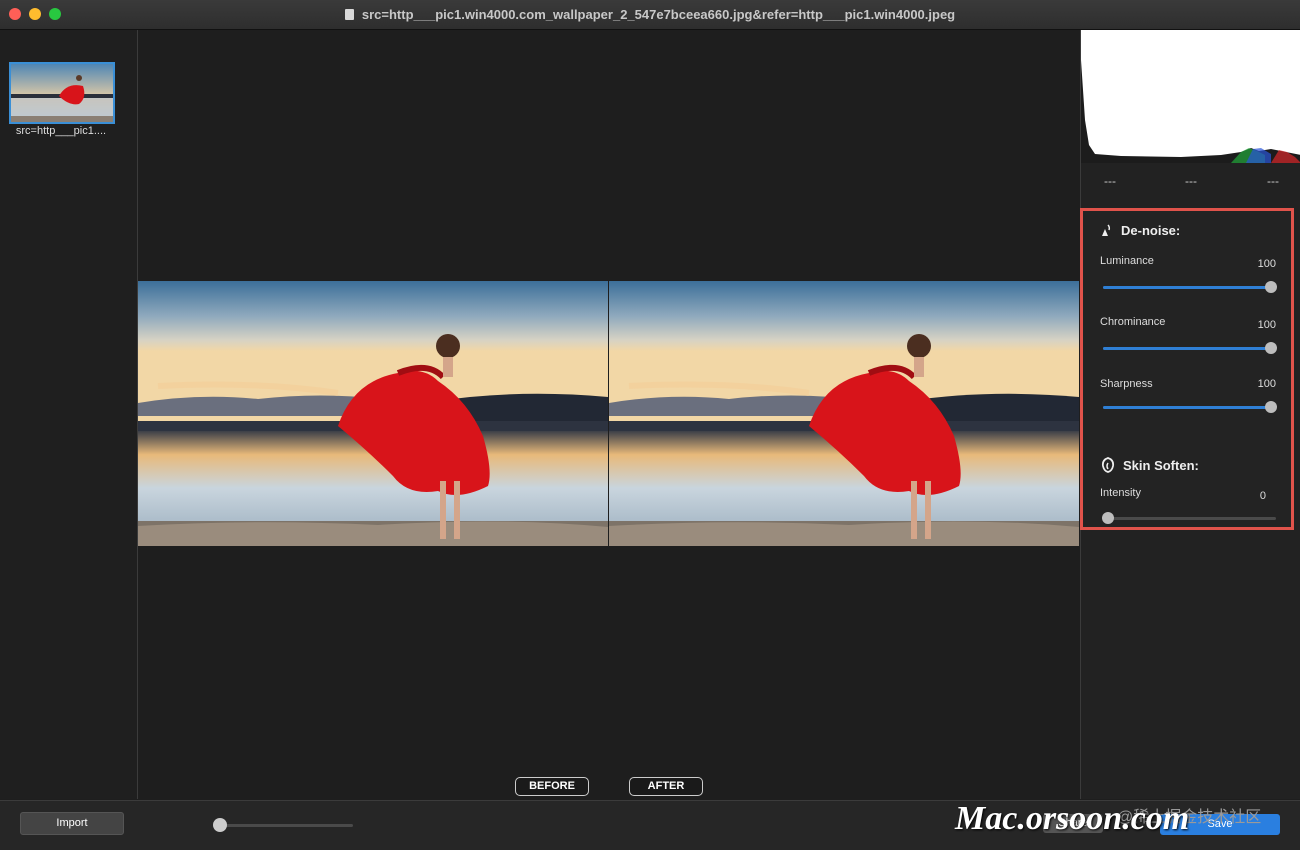 The height and width of the screenshot is (850, 1300). I want to click on image-thumbnail, so click(62, 93).